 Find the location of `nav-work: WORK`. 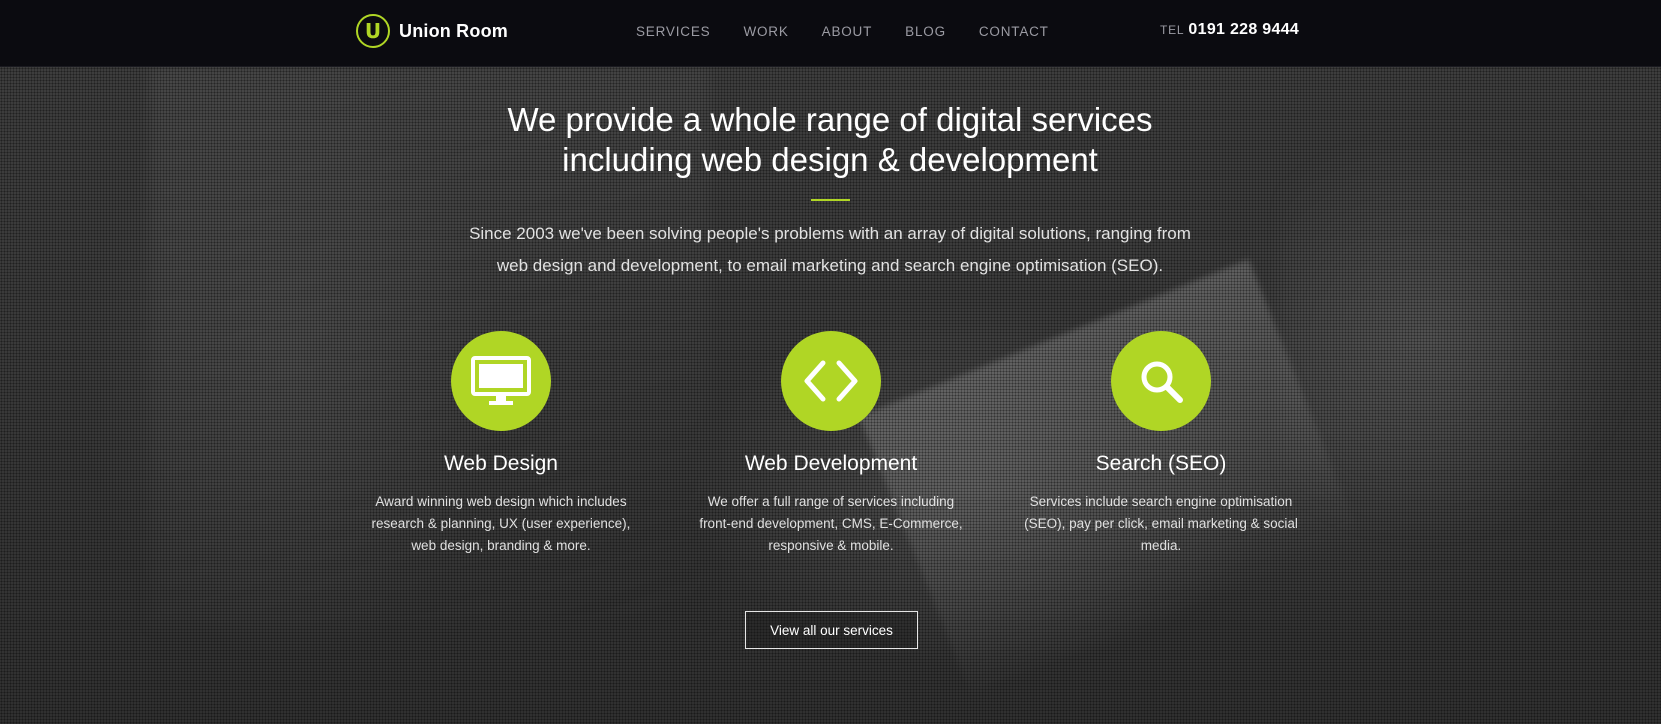

nav-work: WORK is located at coordinates (765, 32).